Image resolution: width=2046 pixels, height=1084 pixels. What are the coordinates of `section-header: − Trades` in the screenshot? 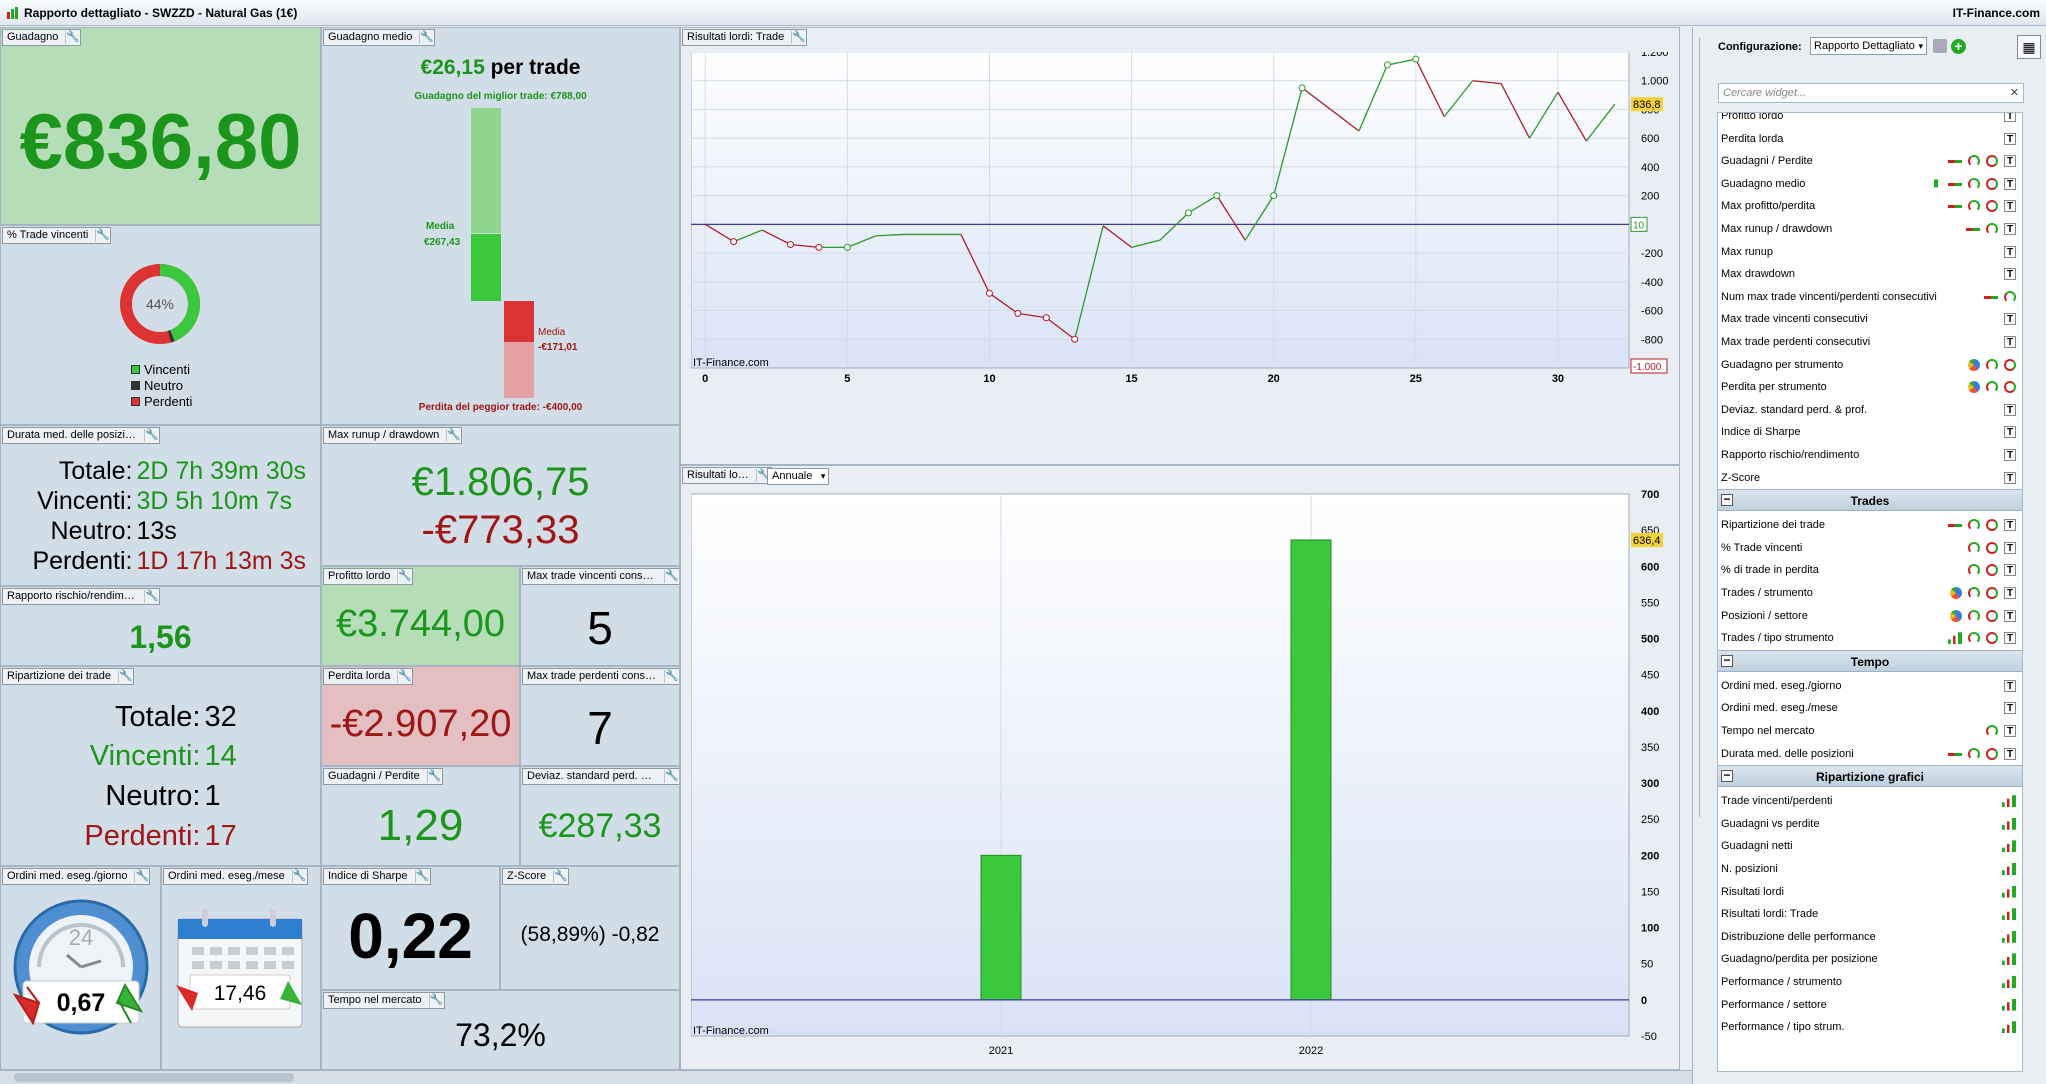 It's located at (1870, 500).